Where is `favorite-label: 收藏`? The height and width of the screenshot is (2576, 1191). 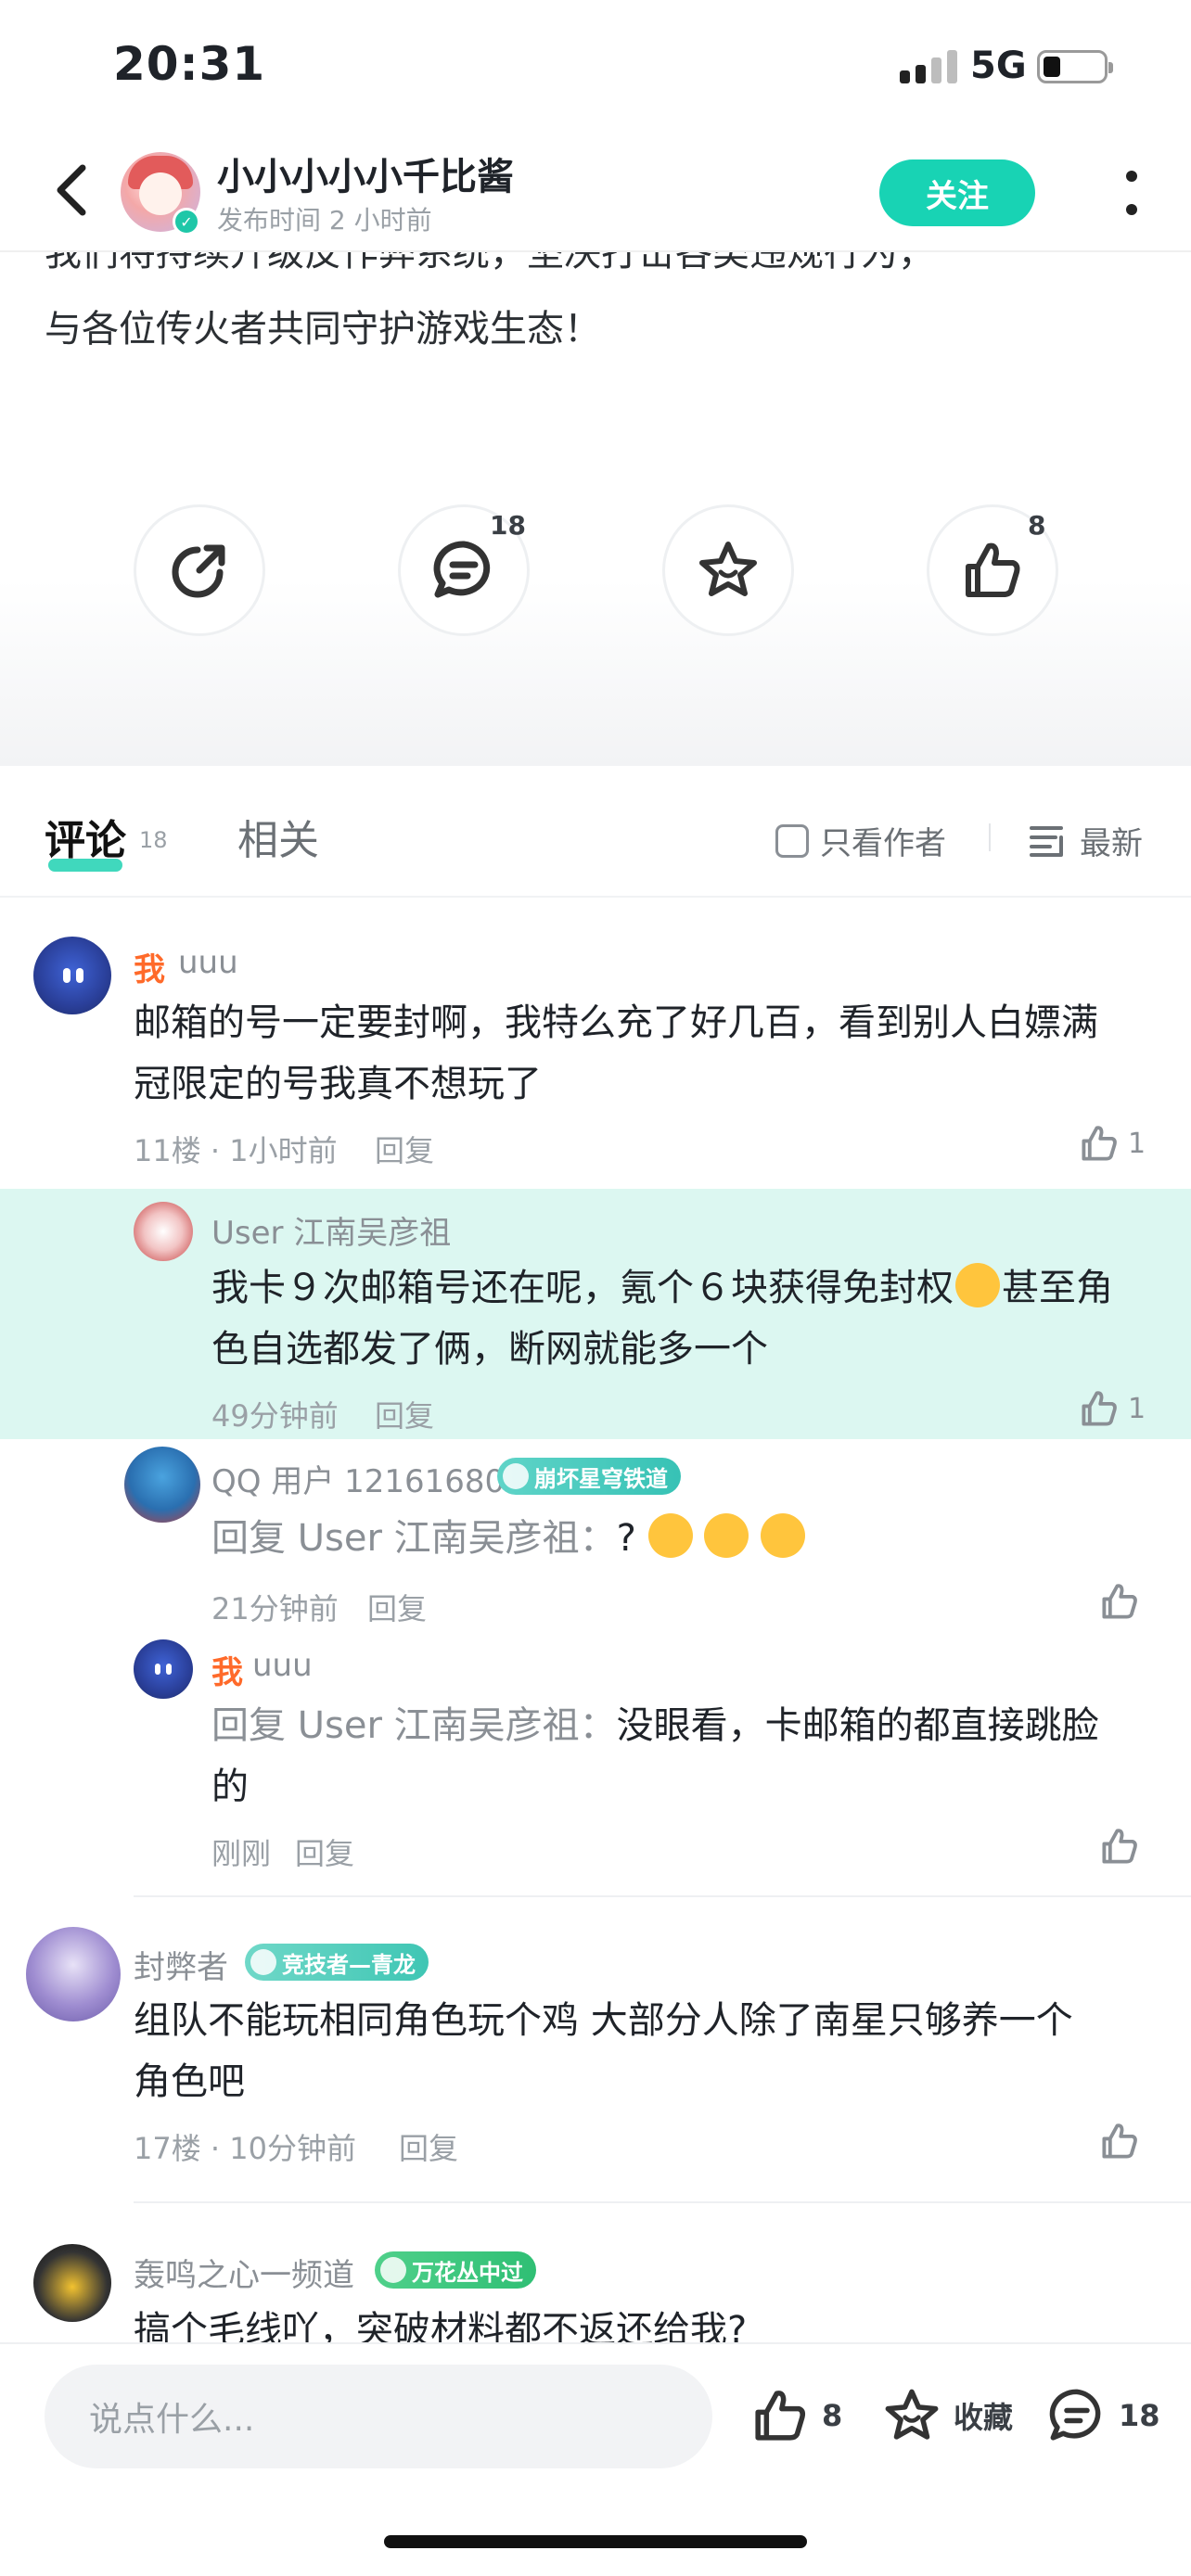
favorite-label: 收藏 is located at coordinates (984, 2418).